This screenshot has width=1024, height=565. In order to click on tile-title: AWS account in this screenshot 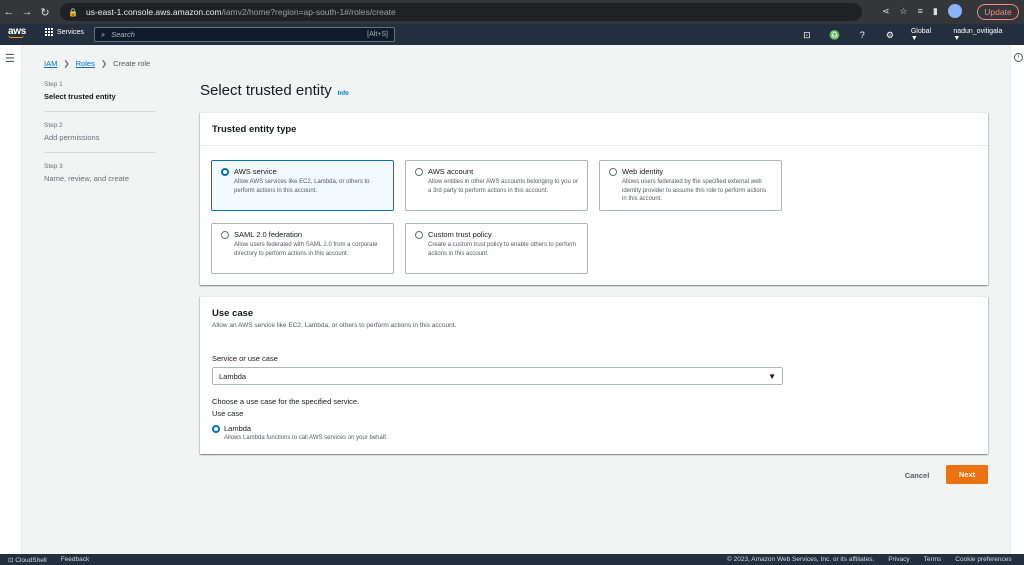, I will do `click(451, 171)`.